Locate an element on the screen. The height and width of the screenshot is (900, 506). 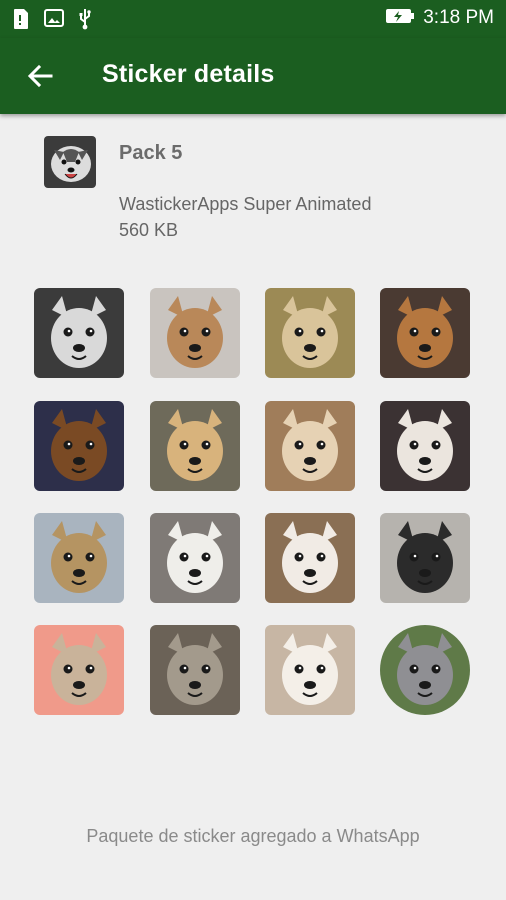
sticker-chihuahua-pink-collar is located at coordinates (425, 446).